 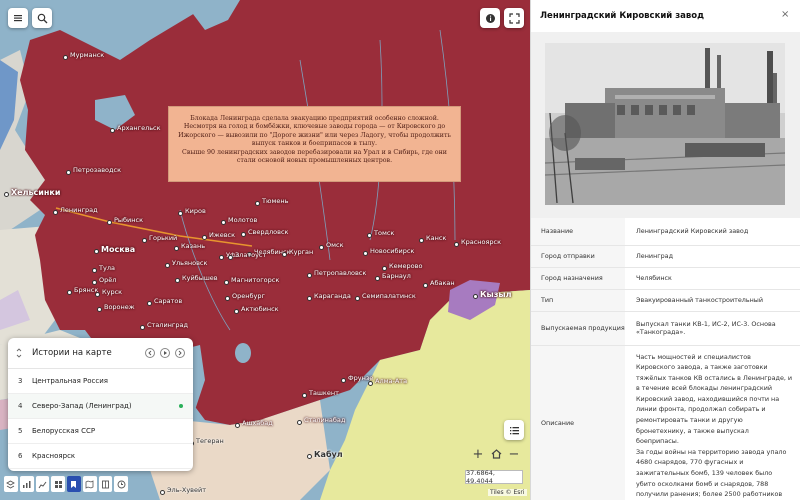 I want to click on prev-story-button, so click(x=150, y=353).